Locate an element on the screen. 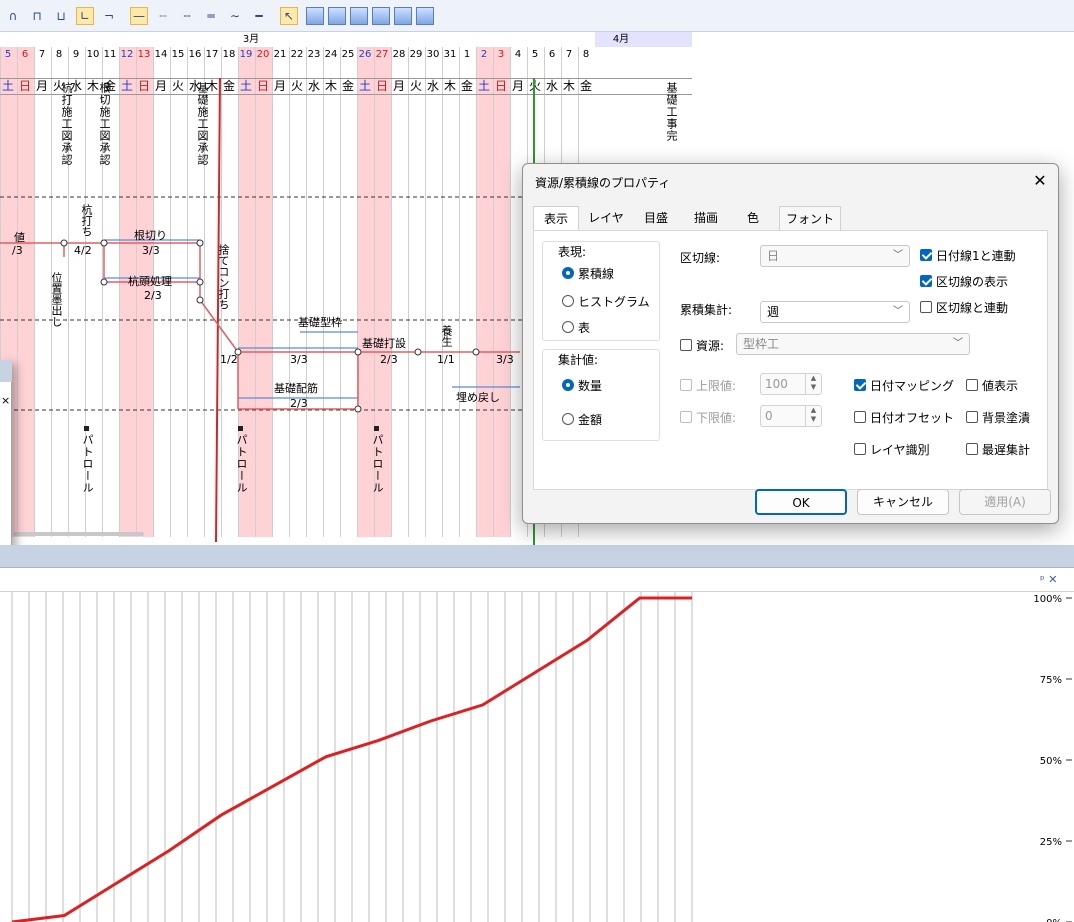 The image size is (1074, 922). shape-tool-icon: ⊓ is located at coordinates (37, 16).